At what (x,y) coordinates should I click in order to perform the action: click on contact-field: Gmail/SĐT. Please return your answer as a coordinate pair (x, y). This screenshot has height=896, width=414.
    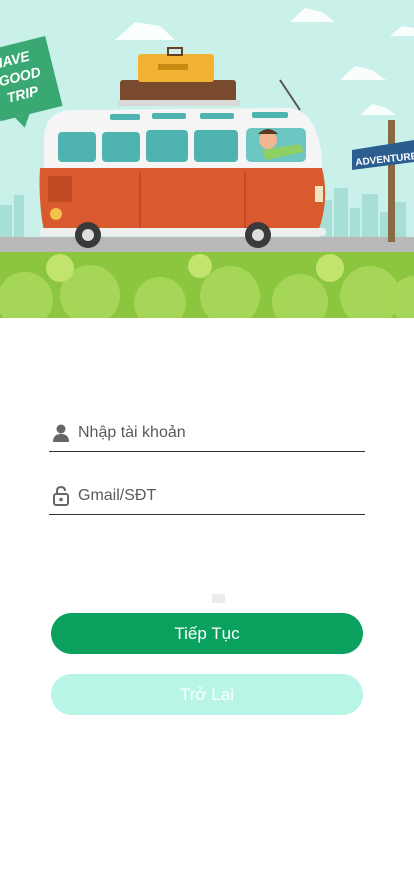
    Looking at the image, I should click on (207, 496).